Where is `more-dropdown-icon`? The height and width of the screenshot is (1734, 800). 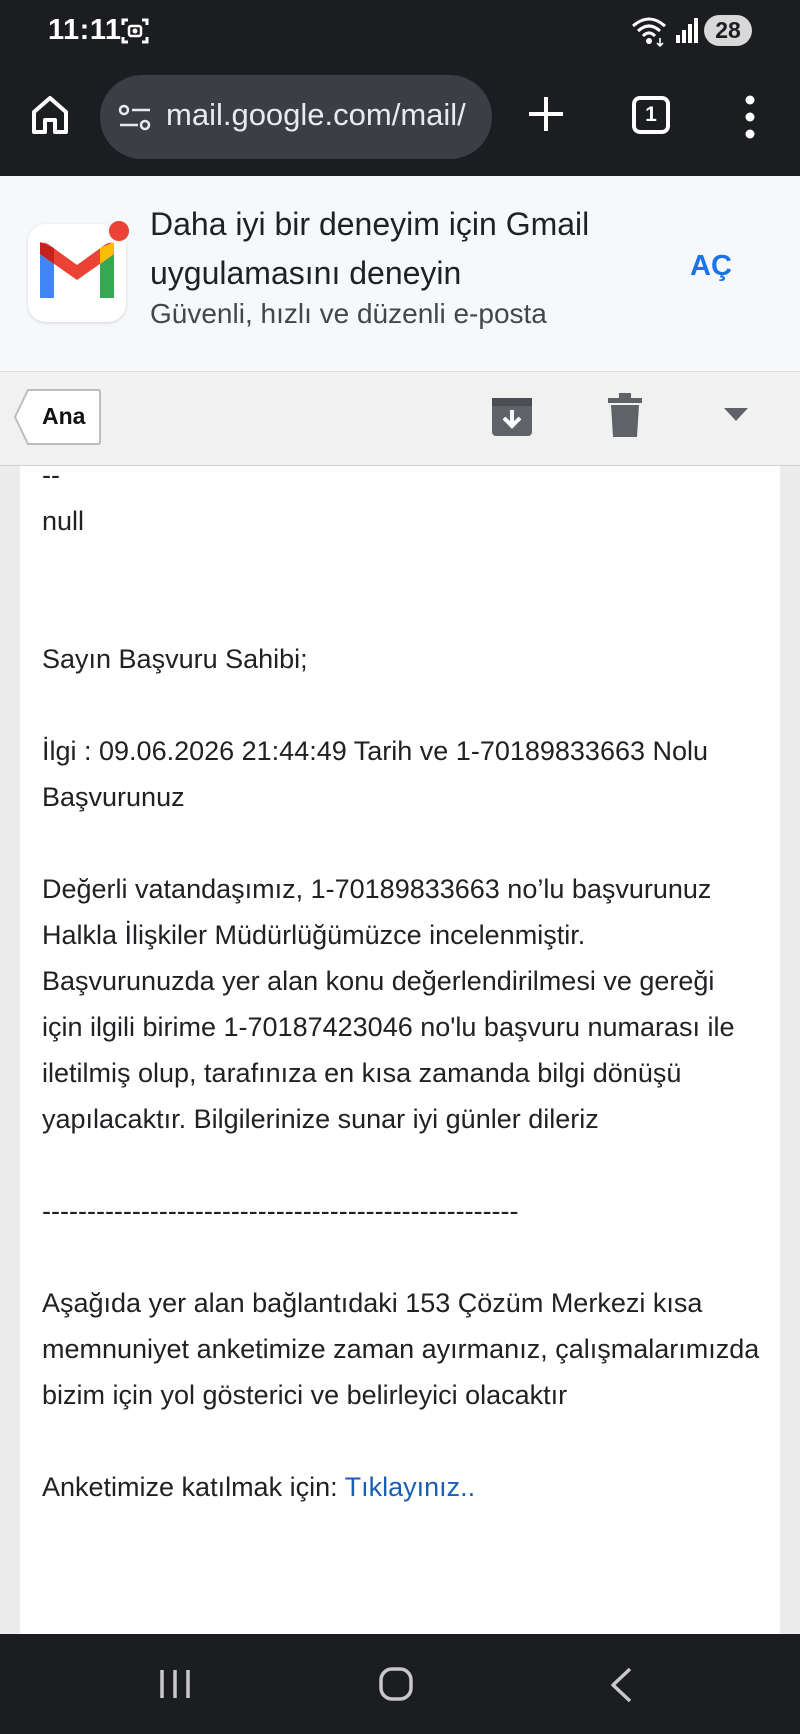
more-dropdown-icon is located at coordinates (736, 415).